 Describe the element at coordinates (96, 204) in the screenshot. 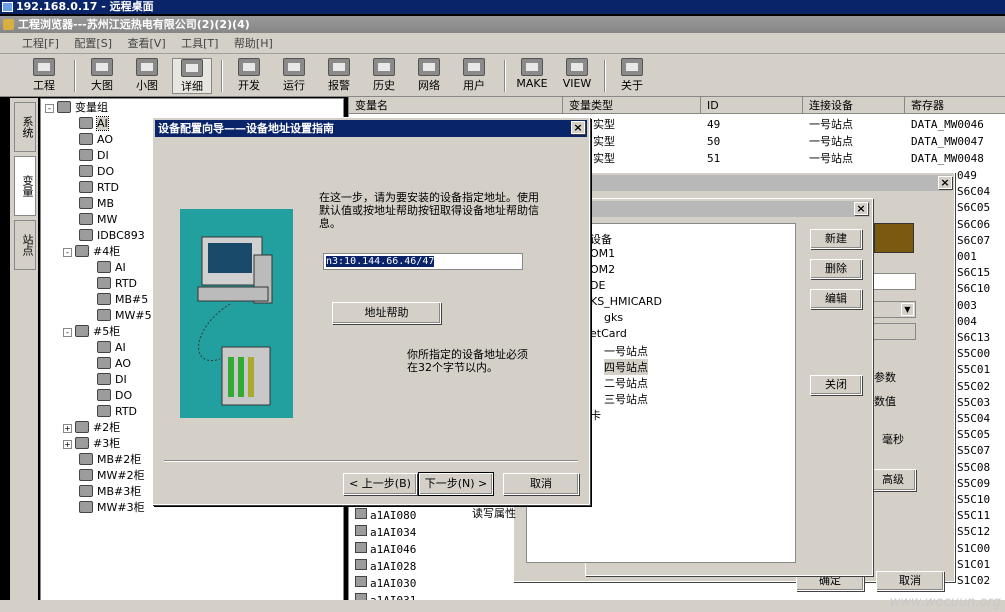

I see `tree-item: MB` at that location.